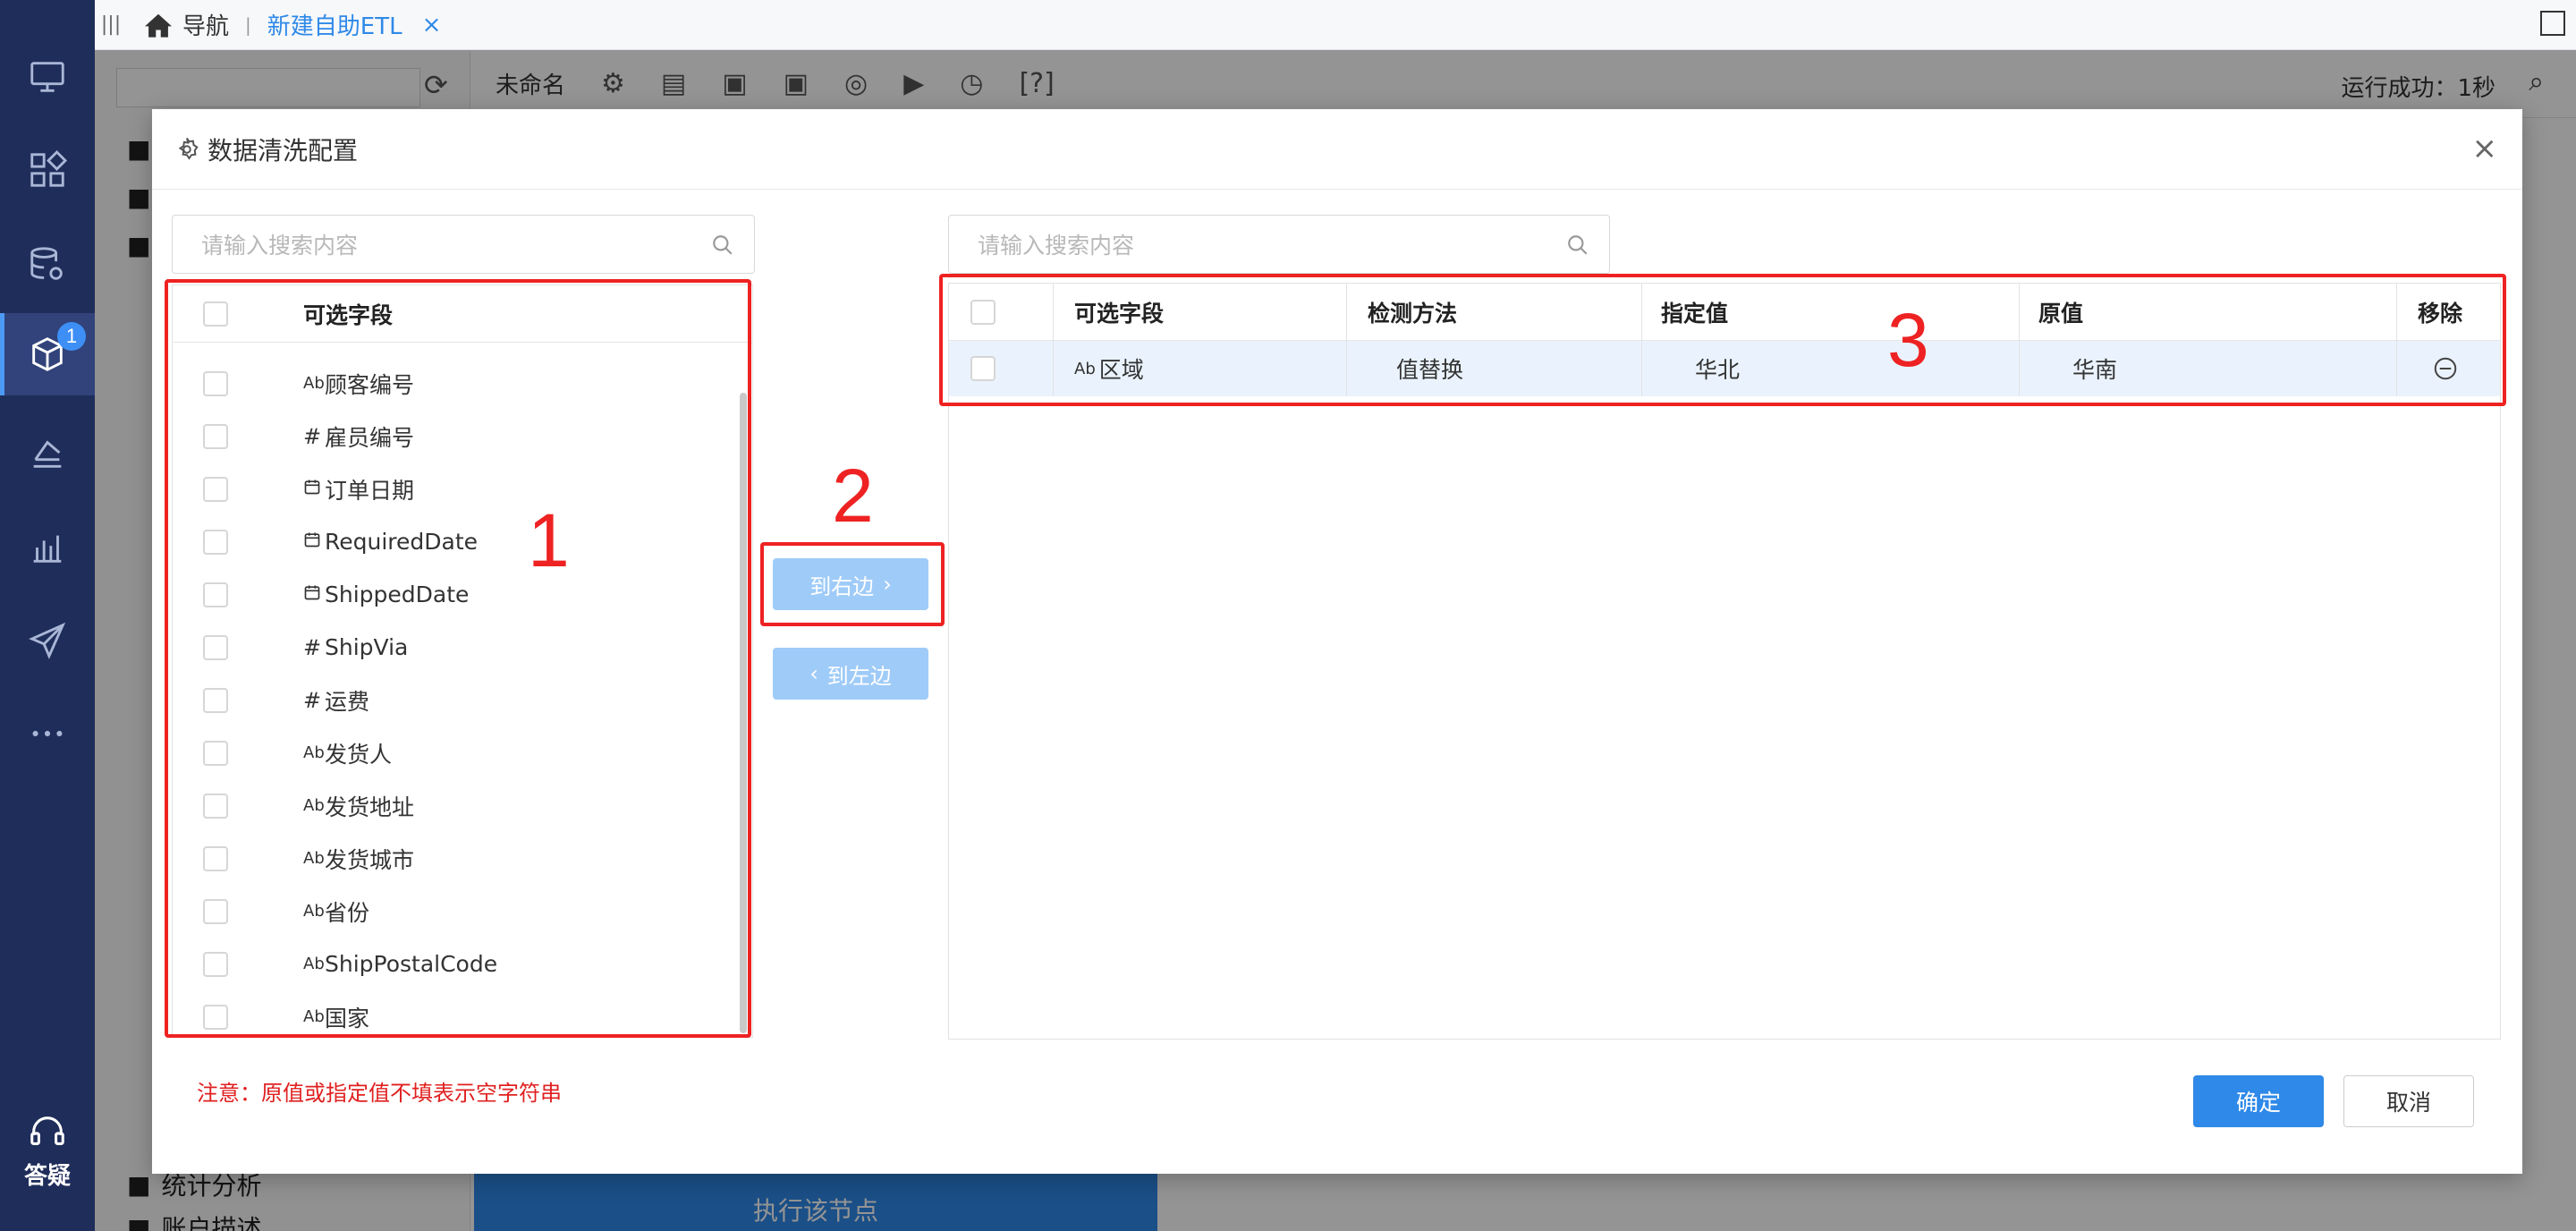  What do you see at coordinates (853, 496) in the screenshot?
I see `annotation-label-2: 2` at bounding box center [853, 496].